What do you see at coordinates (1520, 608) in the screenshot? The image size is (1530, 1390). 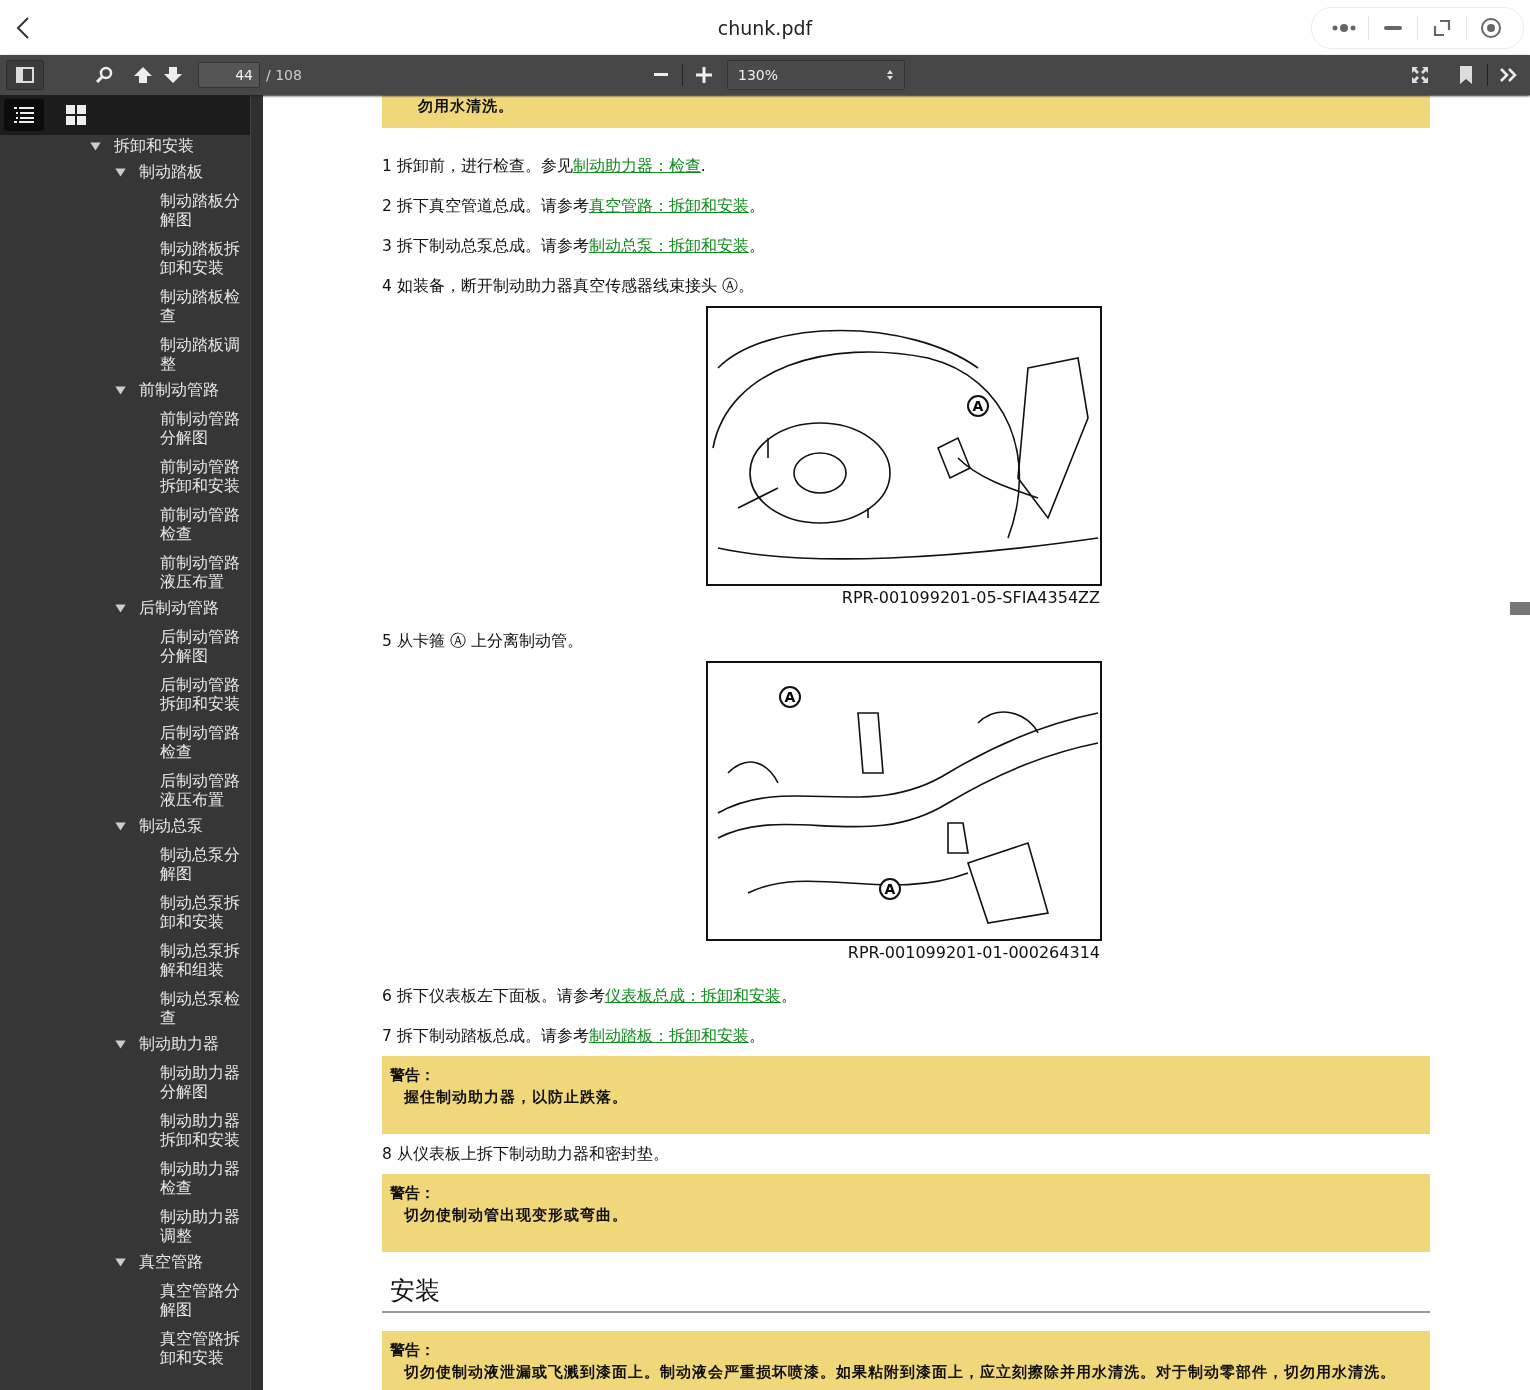 I see `scroll-marker` at bounding box center [1520, 608].